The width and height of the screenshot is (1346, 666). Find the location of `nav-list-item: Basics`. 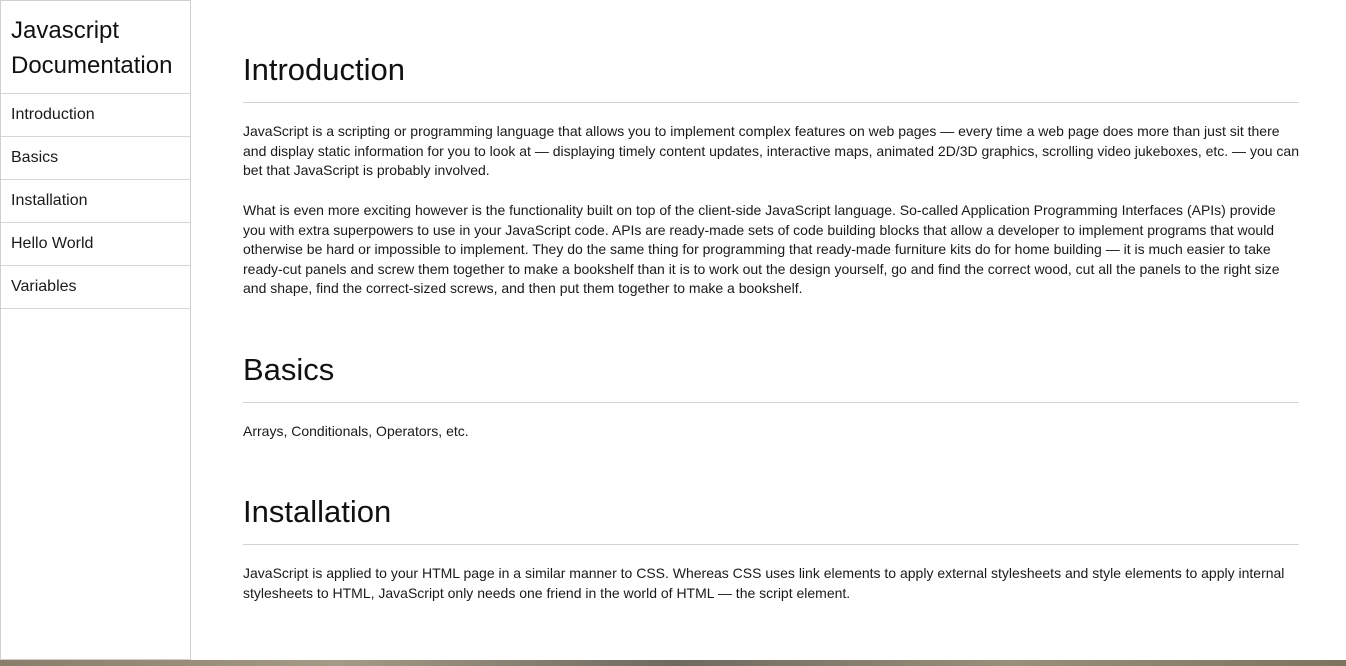

nav-list-item: Basics is located at coordinates (95, 158).